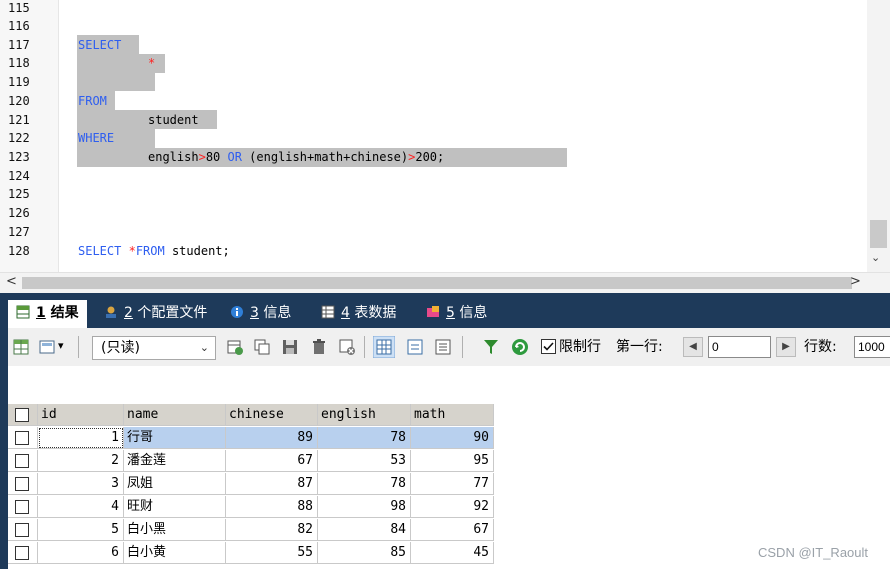 This screenshot has height=569, width=890. What do you see at coordinates (786, 347) in the screenshot?
I see `next-page-icon: ▶` at bounding box center [786, 347].